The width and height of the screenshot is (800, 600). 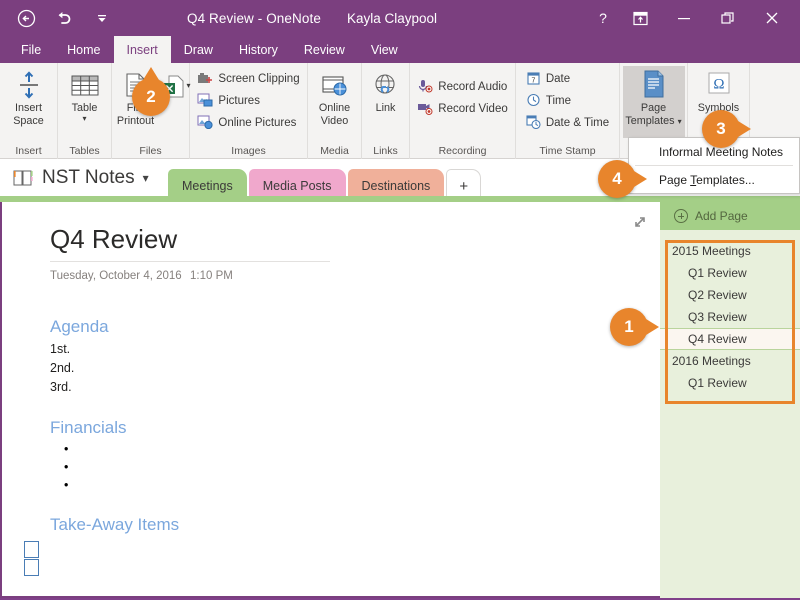 What do you see at coordinates (728, 18) in the screenshot?
I see `restore-button` at bounding box center [728, 18].